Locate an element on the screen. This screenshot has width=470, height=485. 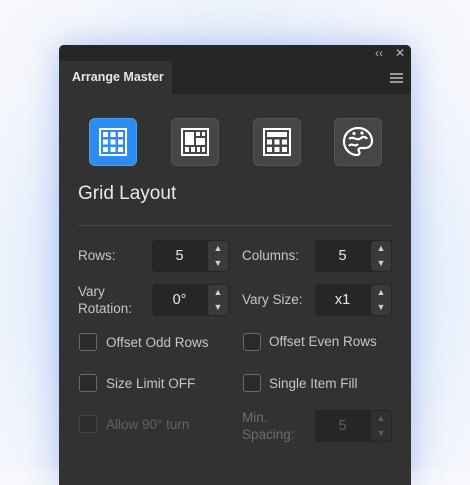
rows-decrement-button: ▼ is located at coordinates (218, 263).